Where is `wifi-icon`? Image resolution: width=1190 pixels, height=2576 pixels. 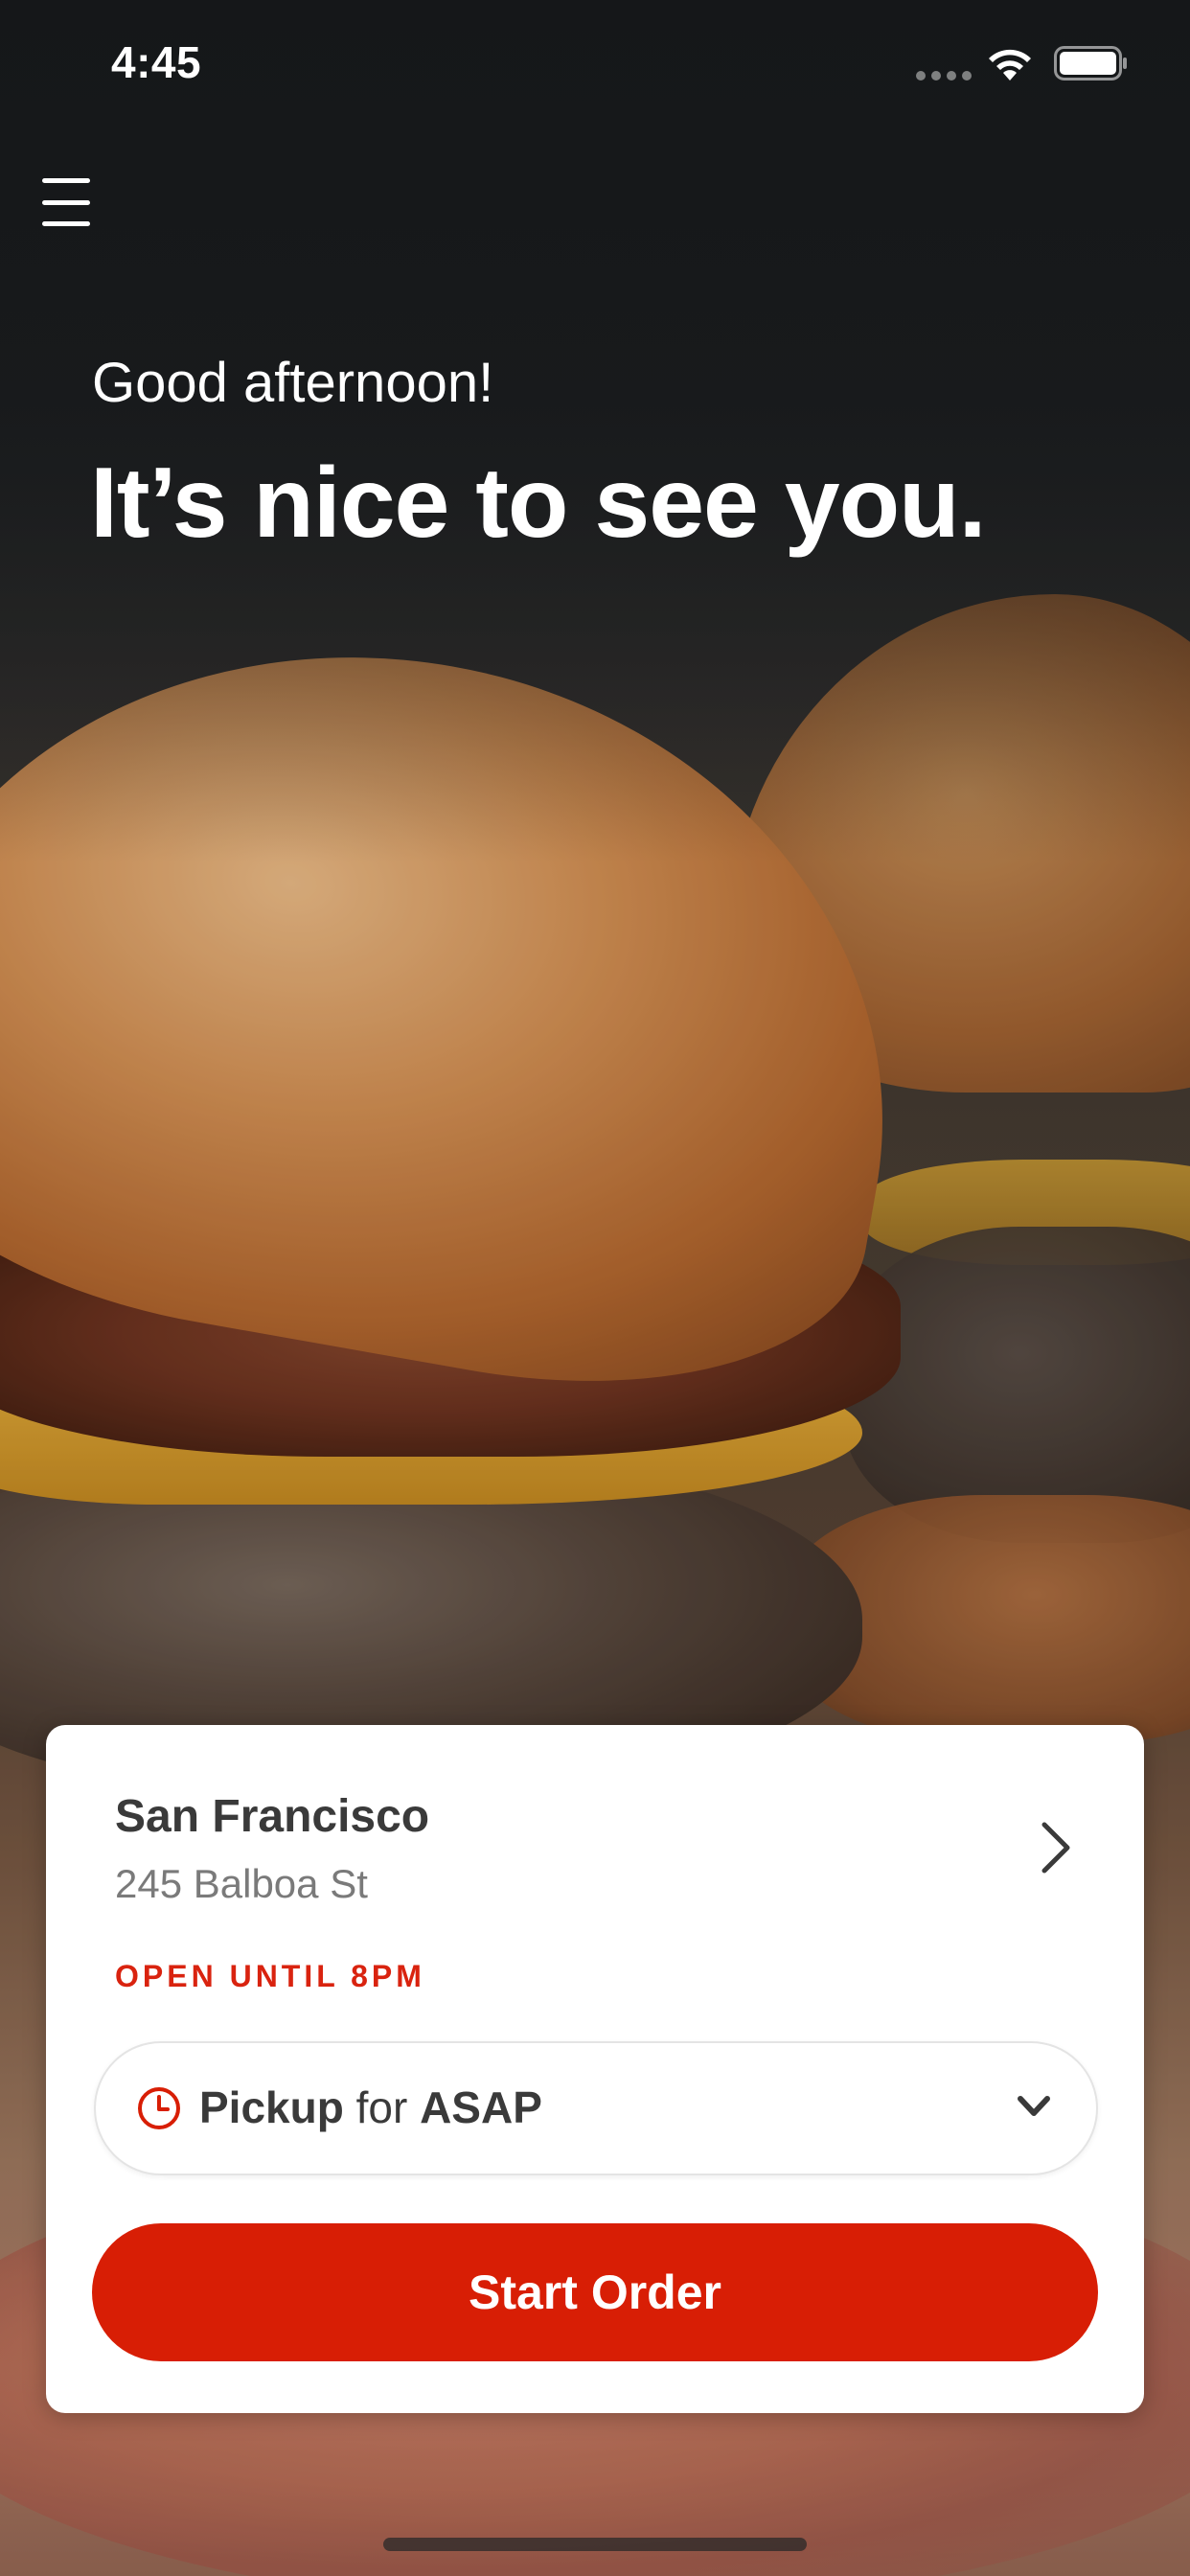 wifi-icon is located at coordinates (1010, 64).